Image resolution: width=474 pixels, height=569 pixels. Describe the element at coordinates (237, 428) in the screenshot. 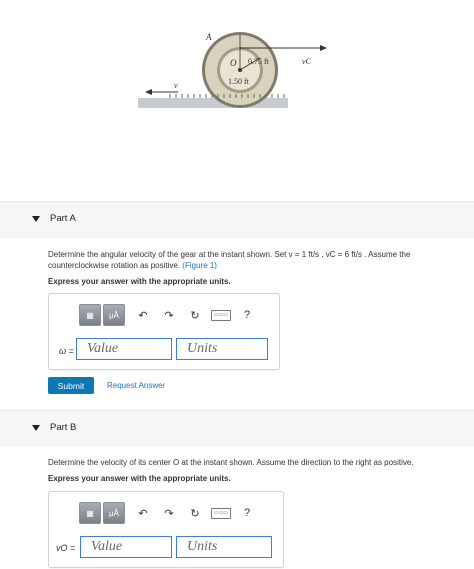

I see `part-b-header: Part B` at that location.